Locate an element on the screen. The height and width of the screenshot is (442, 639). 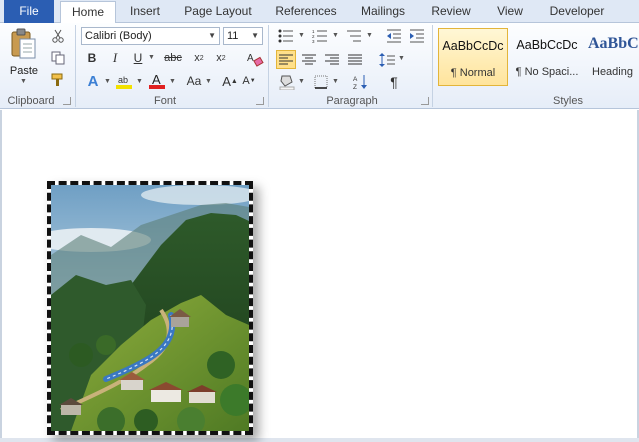
style-sample: AaBbC is located at coordinates (613, 43).